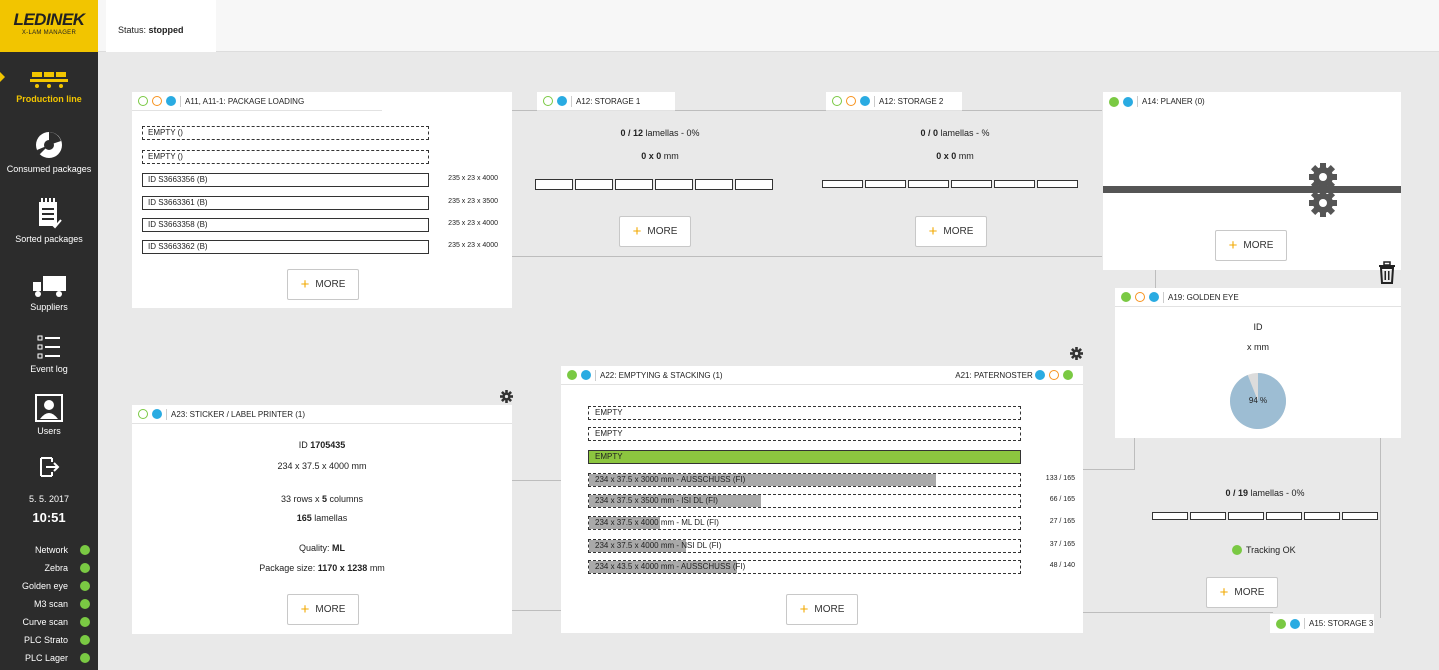 The width and height of the screenshot is (1439, 670). What do you see at coordinates (1252, 189) in the screenshot?
I see `planer-belt` at bounding box center [1252, 189].